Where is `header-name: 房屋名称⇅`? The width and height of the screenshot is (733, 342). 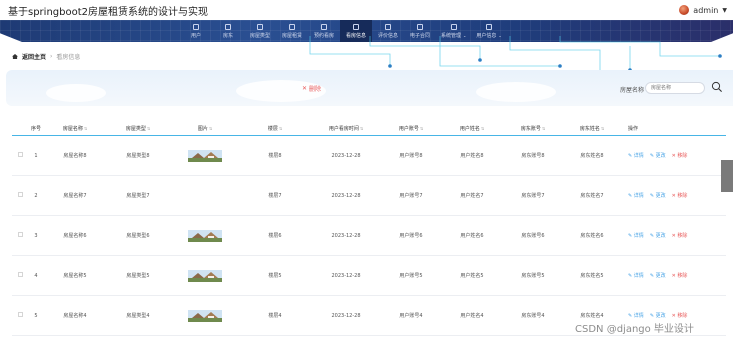 header-name: 房屋名称⇅ is located at coordinates (75, 128).